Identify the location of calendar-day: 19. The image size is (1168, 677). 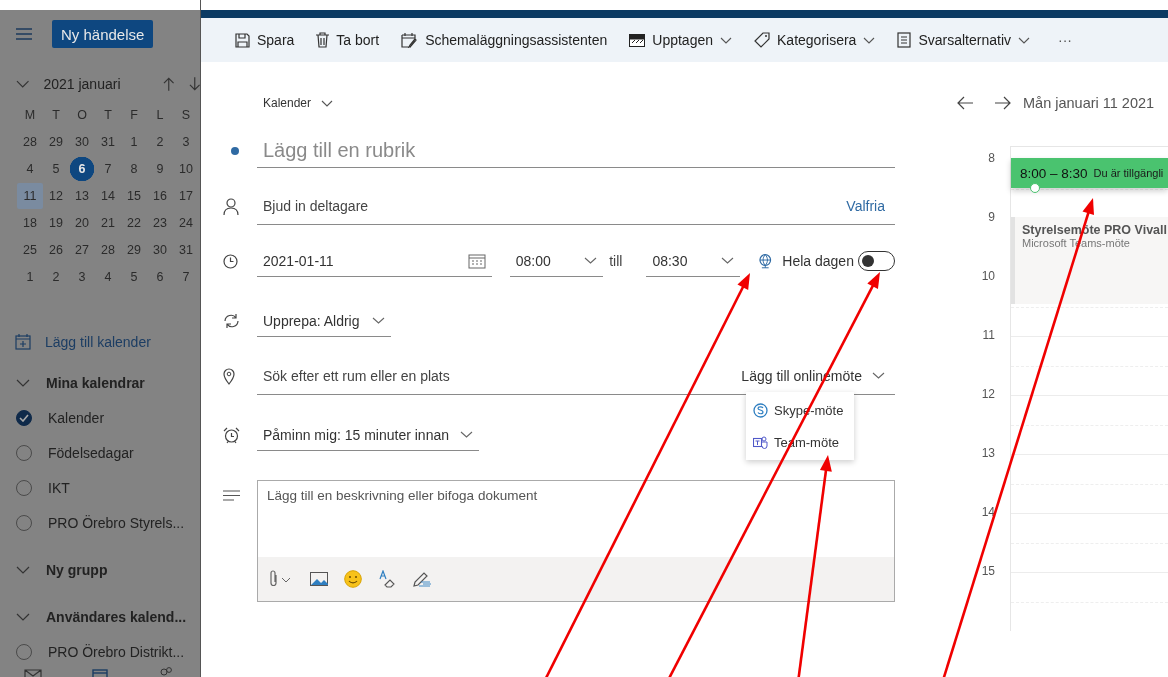
(56, 222).